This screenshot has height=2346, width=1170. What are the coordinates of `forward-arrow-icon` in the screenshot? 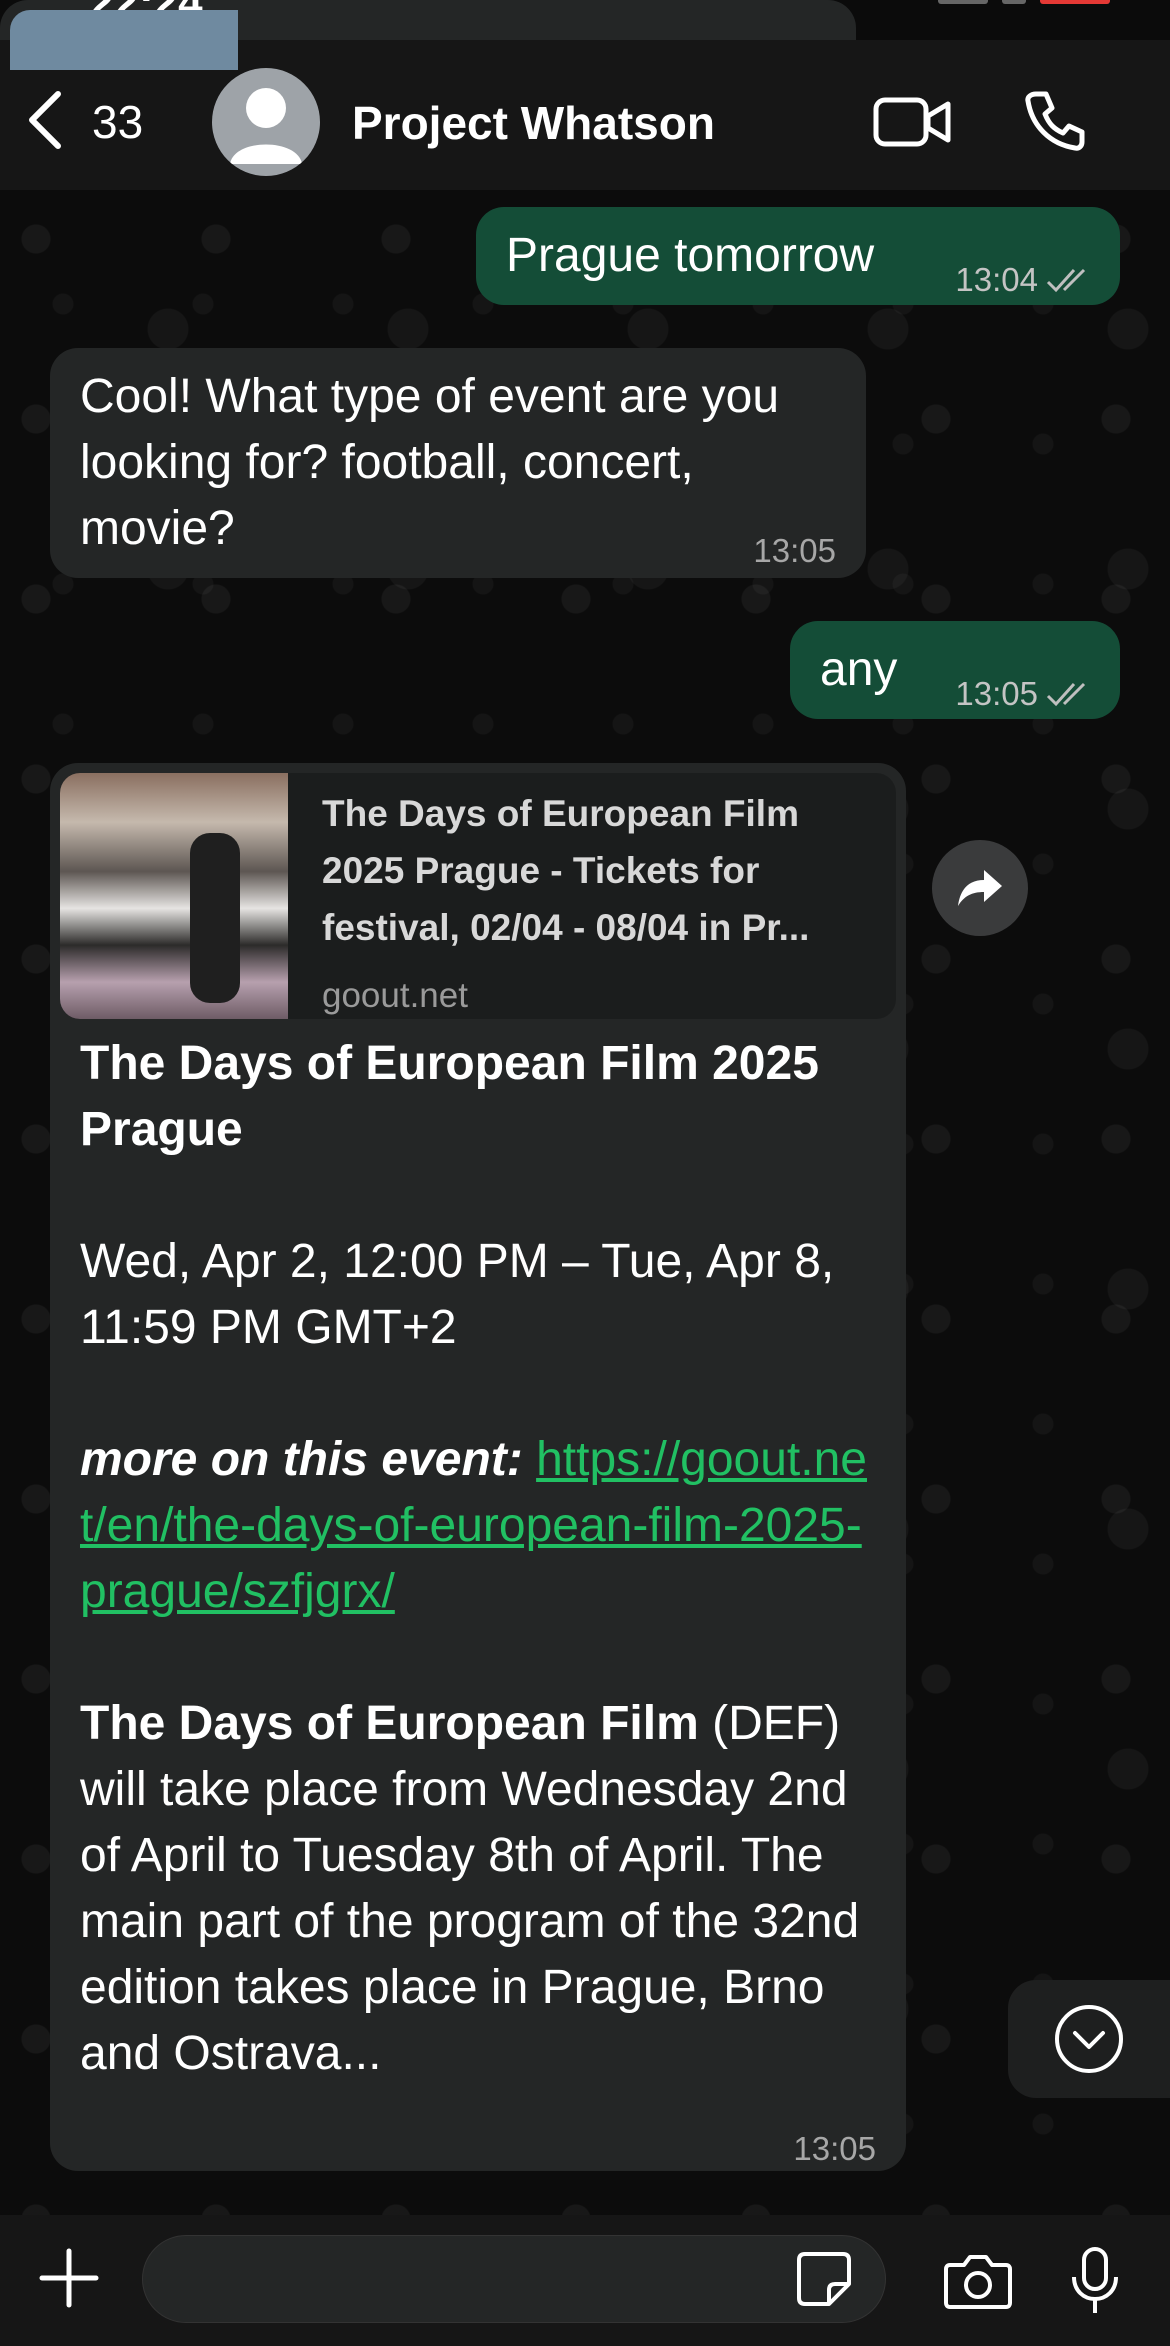 It's located at (980, 888).